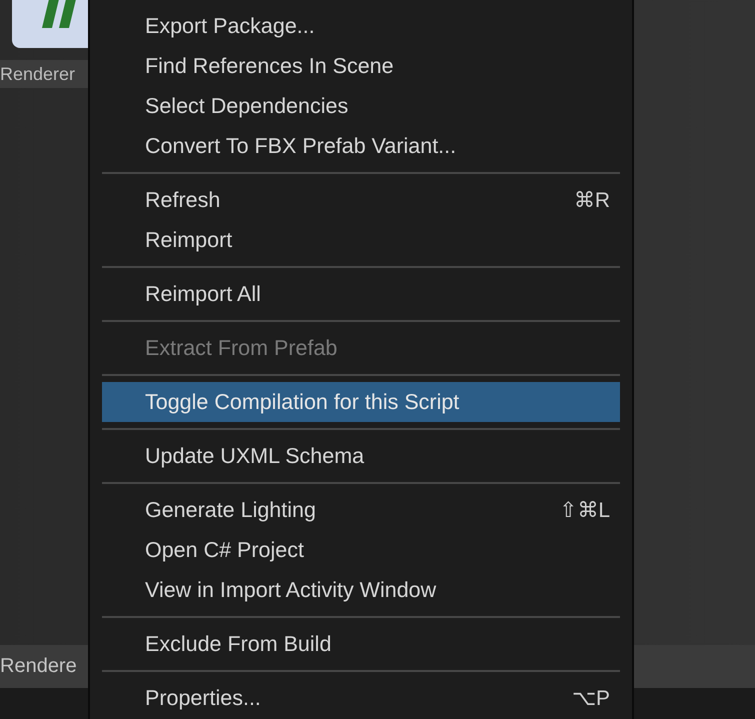 The width and height of the screenshot is (755, 719). I want to click on shortcut-label: ⌥P, so click(591, 698).